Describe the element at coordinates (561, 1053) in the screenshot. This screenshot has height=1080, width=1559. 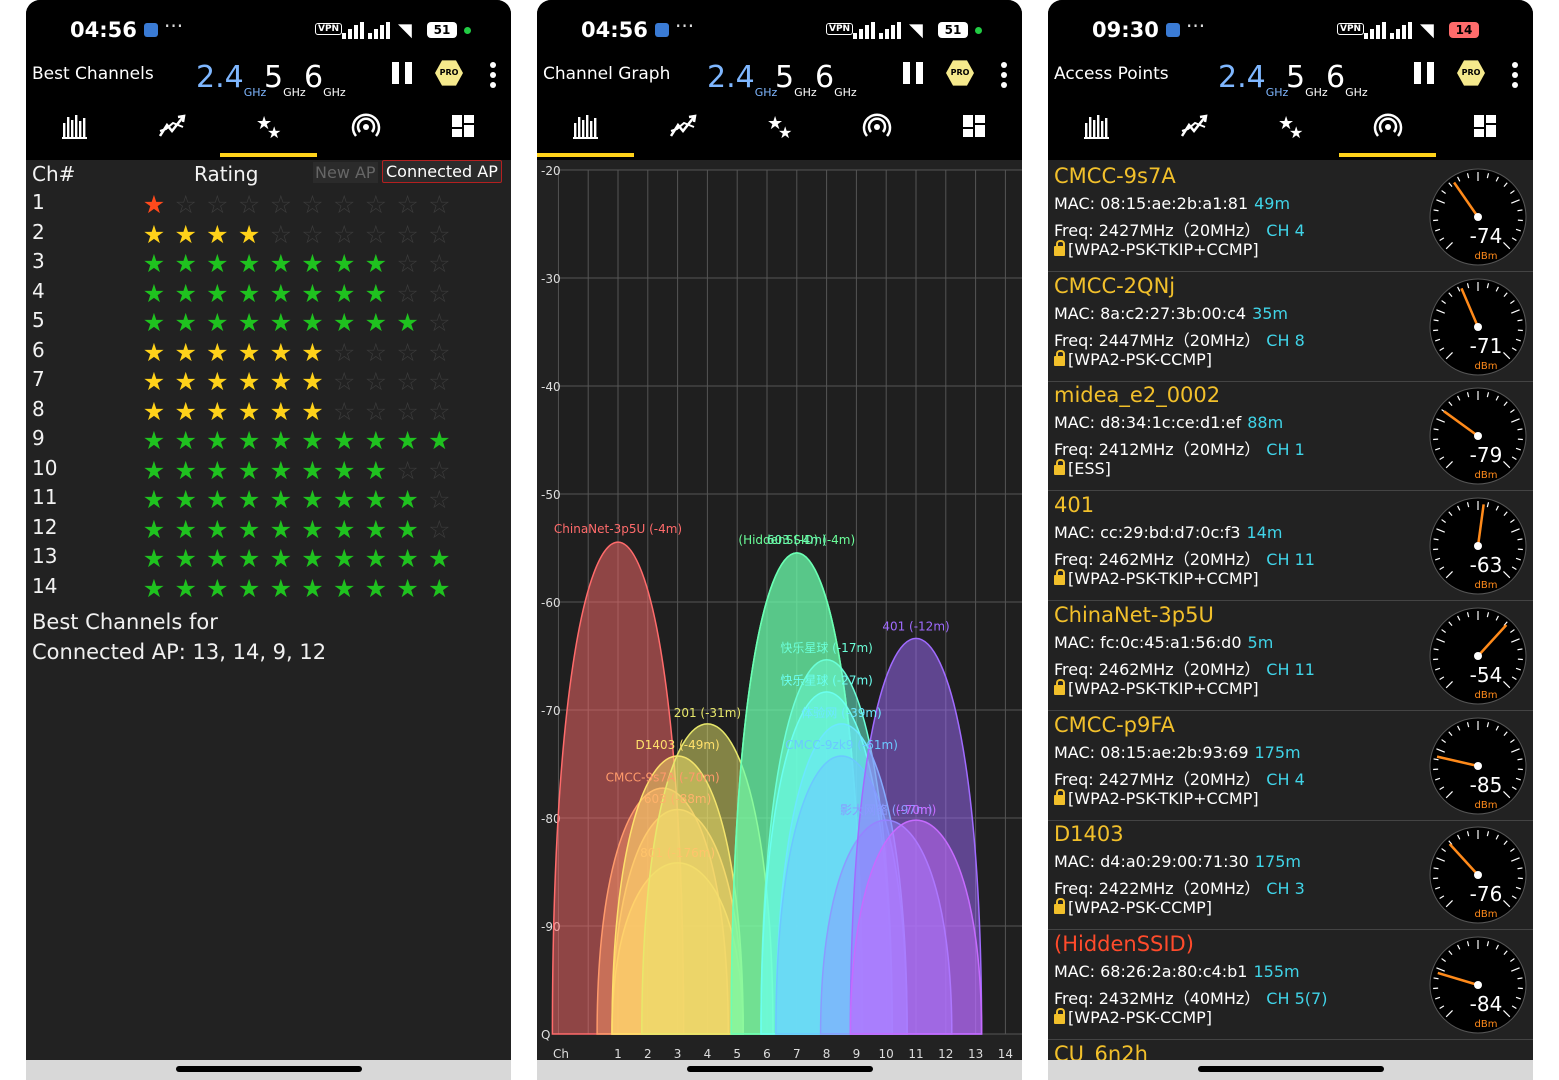
I see `x-axis-label: Ch` at that location.